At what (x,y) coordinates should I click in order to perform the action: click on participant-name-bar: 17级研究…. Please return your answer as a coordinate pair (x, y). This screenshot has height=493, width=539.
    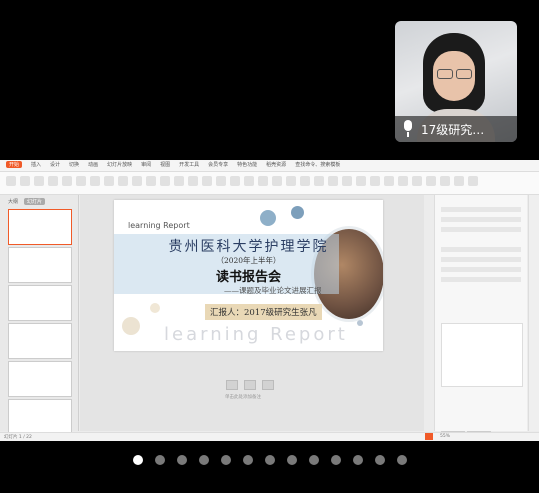
    Looking at the image, I should click on (456, 129).